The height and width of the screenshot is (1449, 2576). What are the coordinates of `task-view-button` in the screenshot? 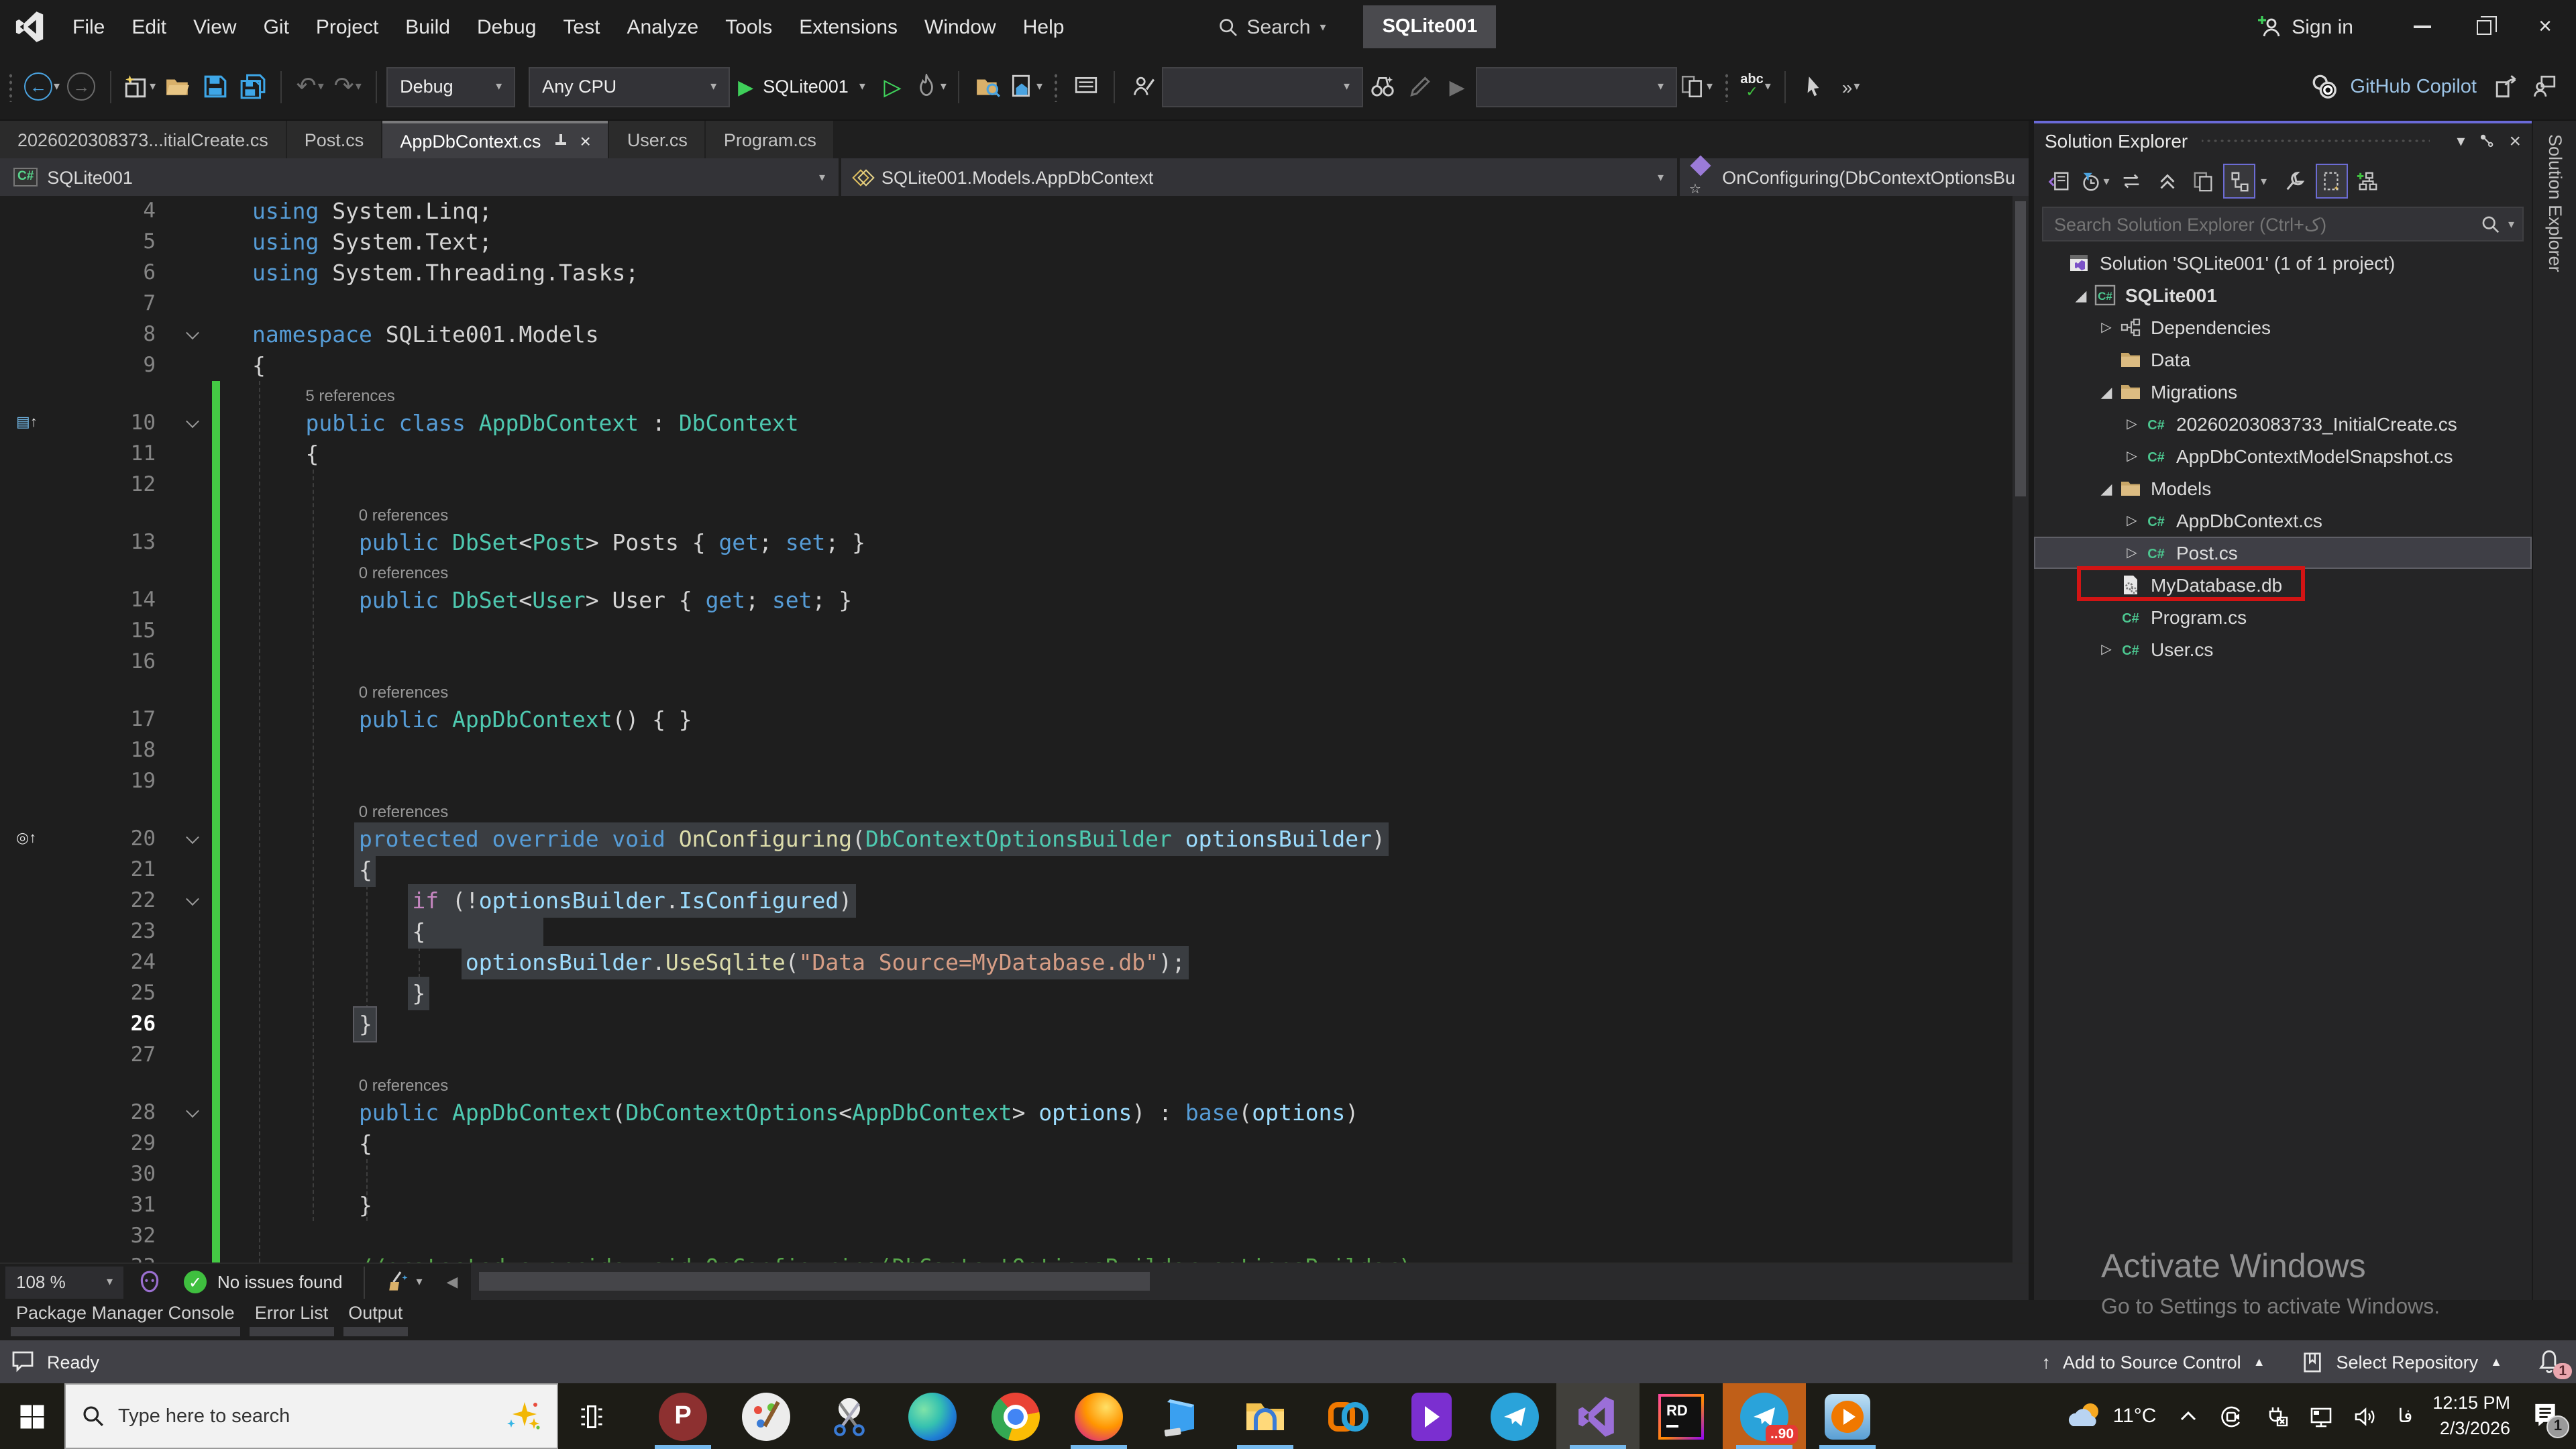 It's located at (591, 1416).